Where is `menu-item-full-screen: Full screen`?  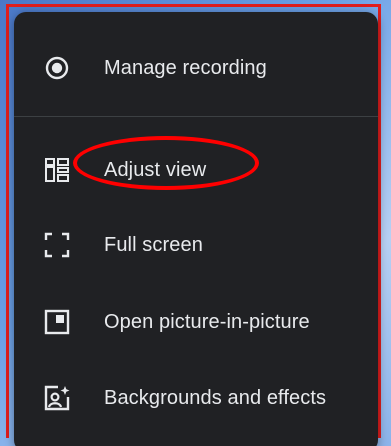
menu-item-full-screen: Full screen is located at coordinates (196, 245).